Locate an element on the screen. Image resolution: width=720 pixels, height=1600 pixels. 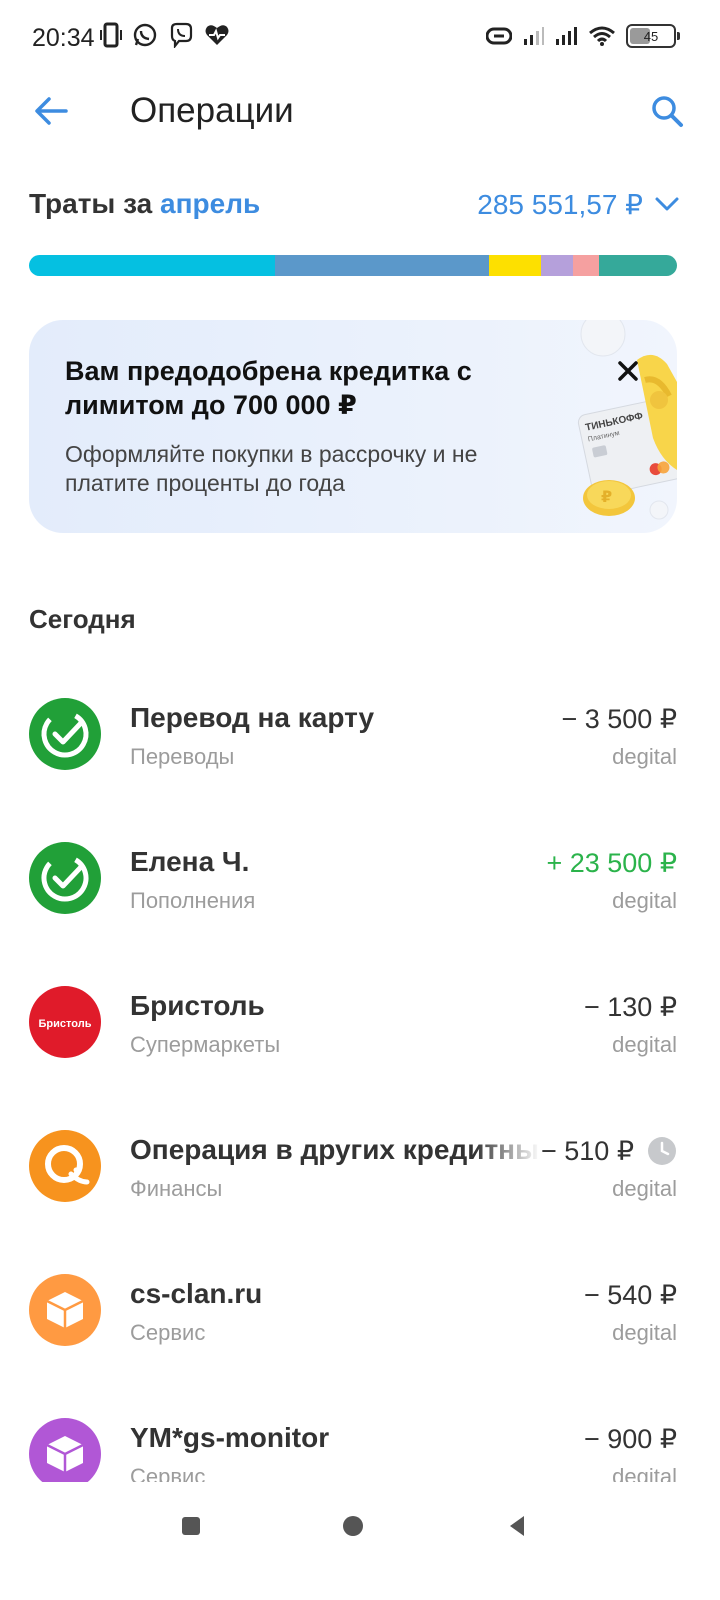
operation-amount: + 23 500 ₽ is located at coordinates (611, 863).